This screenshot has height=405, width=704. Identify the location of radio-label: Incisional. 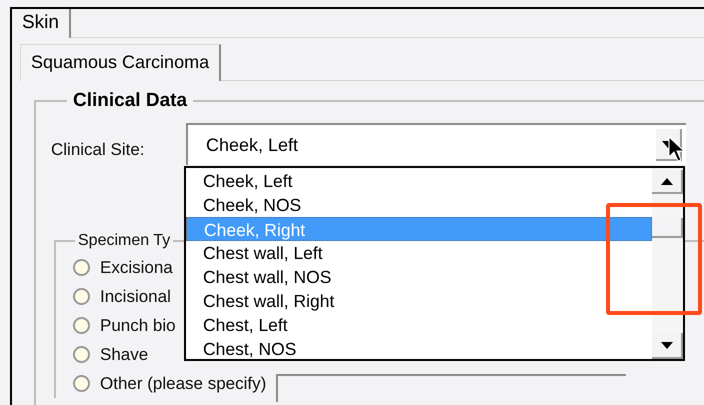
(135, 297).